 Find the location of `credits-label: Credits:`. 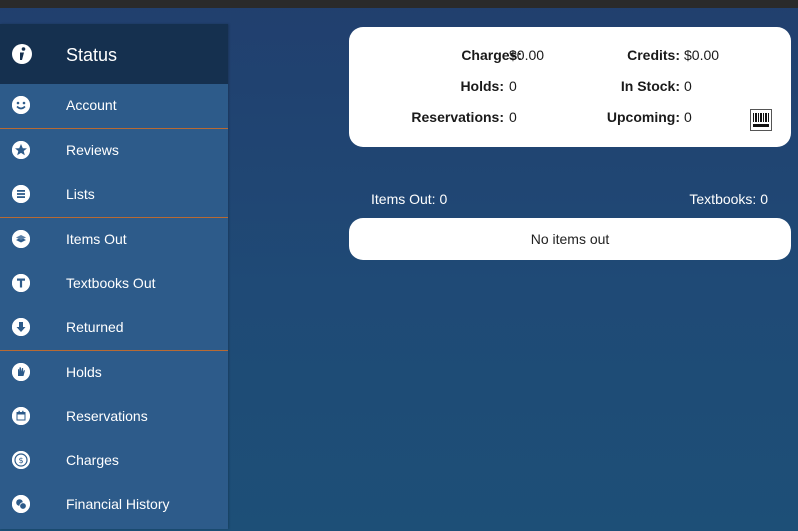

credits-label: Credits: is located at coordinates (653, 55).